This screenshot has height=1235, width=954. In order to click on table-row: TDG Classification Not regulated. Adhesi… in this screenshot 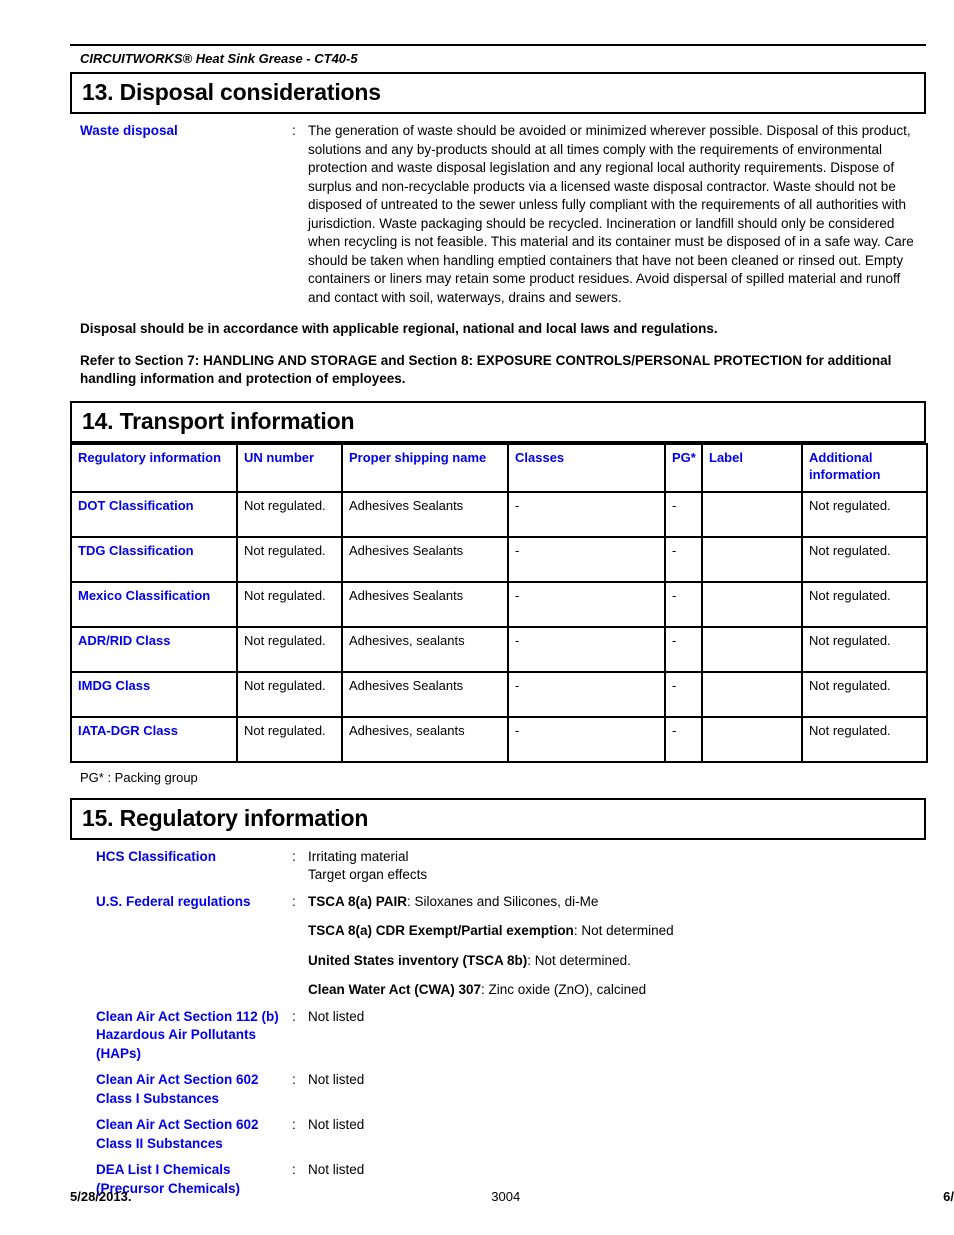, I will do `click(499, 559)`.